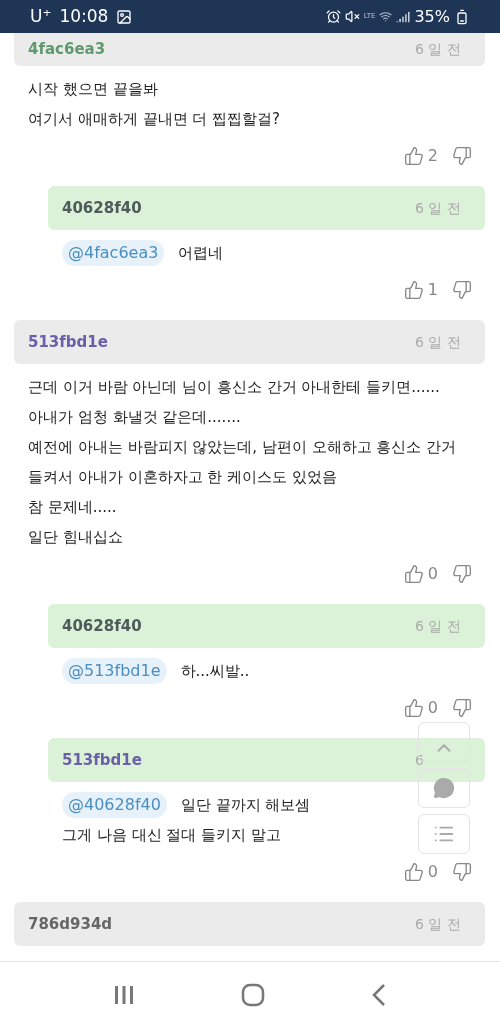  I want to click on clock: 10:08, so click(84, 16).